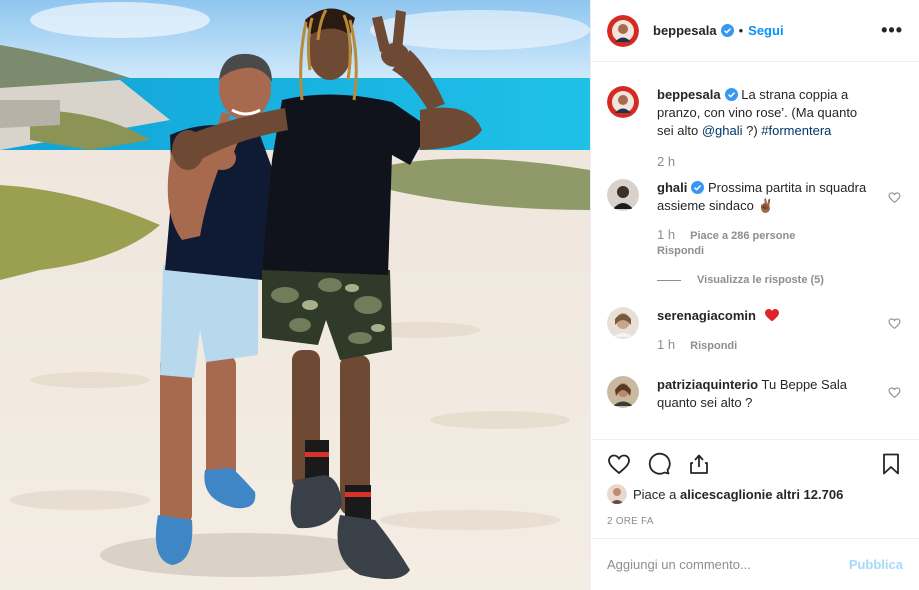 This screenshot has width=919, height=590. What do you see at coordinates (685, 30) in the screenshot?
I see `author-username: beppesala` at bounding box center [685, 30].